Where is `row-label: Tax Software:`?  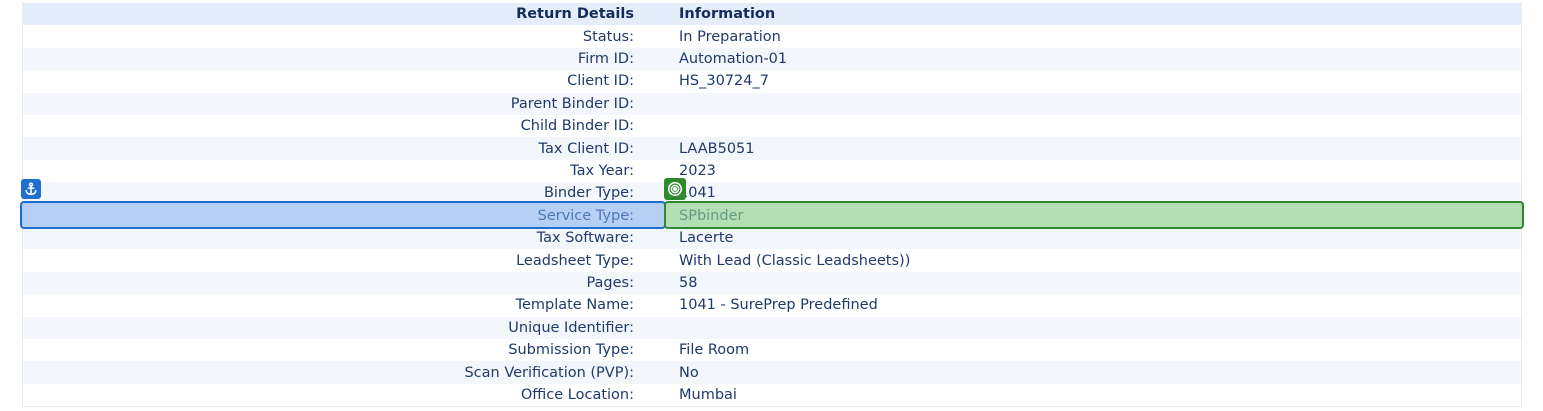 row-label: Tax Software: is located at coordinates (585, 238).